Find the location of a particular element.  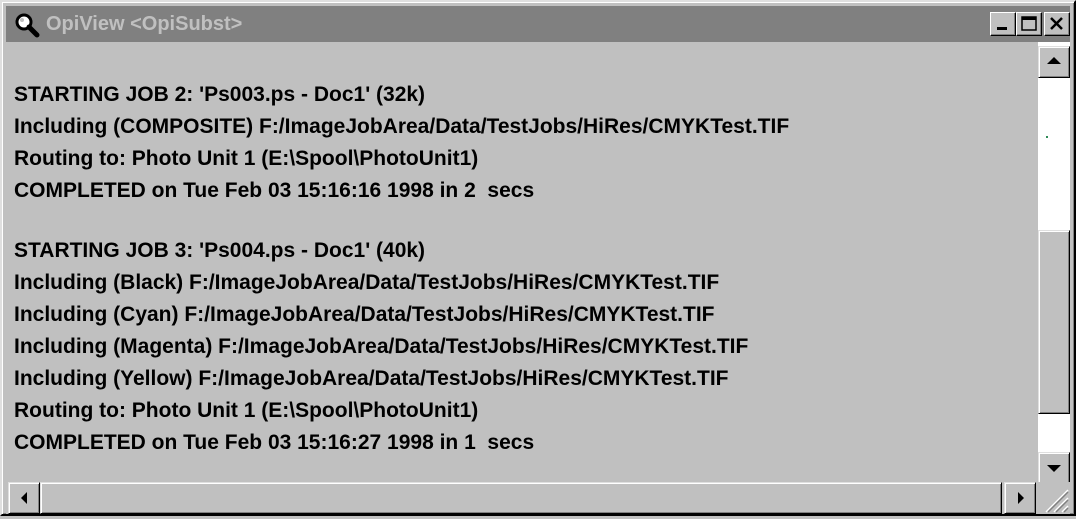

arrow-up-icon is located at coordinates (1054, 60).